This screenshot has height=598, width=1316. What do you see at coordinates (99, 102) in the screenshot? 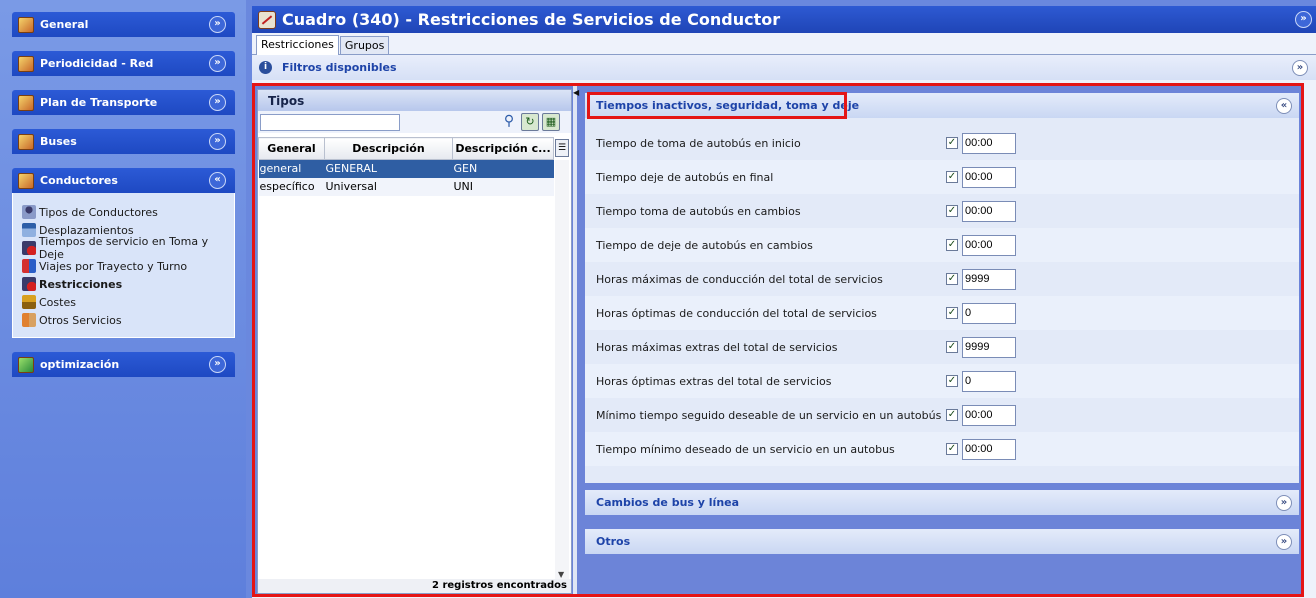
I see `sidebar-group-title: Plan de Transporte` at bounding box center [99, 102].